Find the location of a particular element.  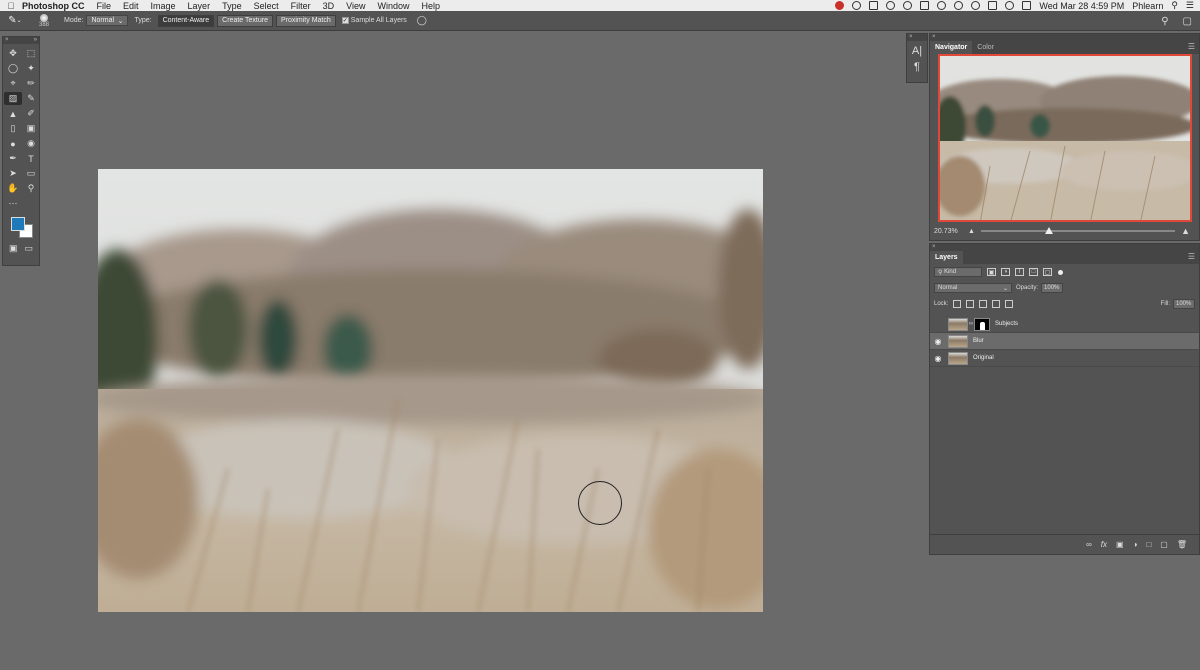

app-icon is located at coordinates (925, 5).